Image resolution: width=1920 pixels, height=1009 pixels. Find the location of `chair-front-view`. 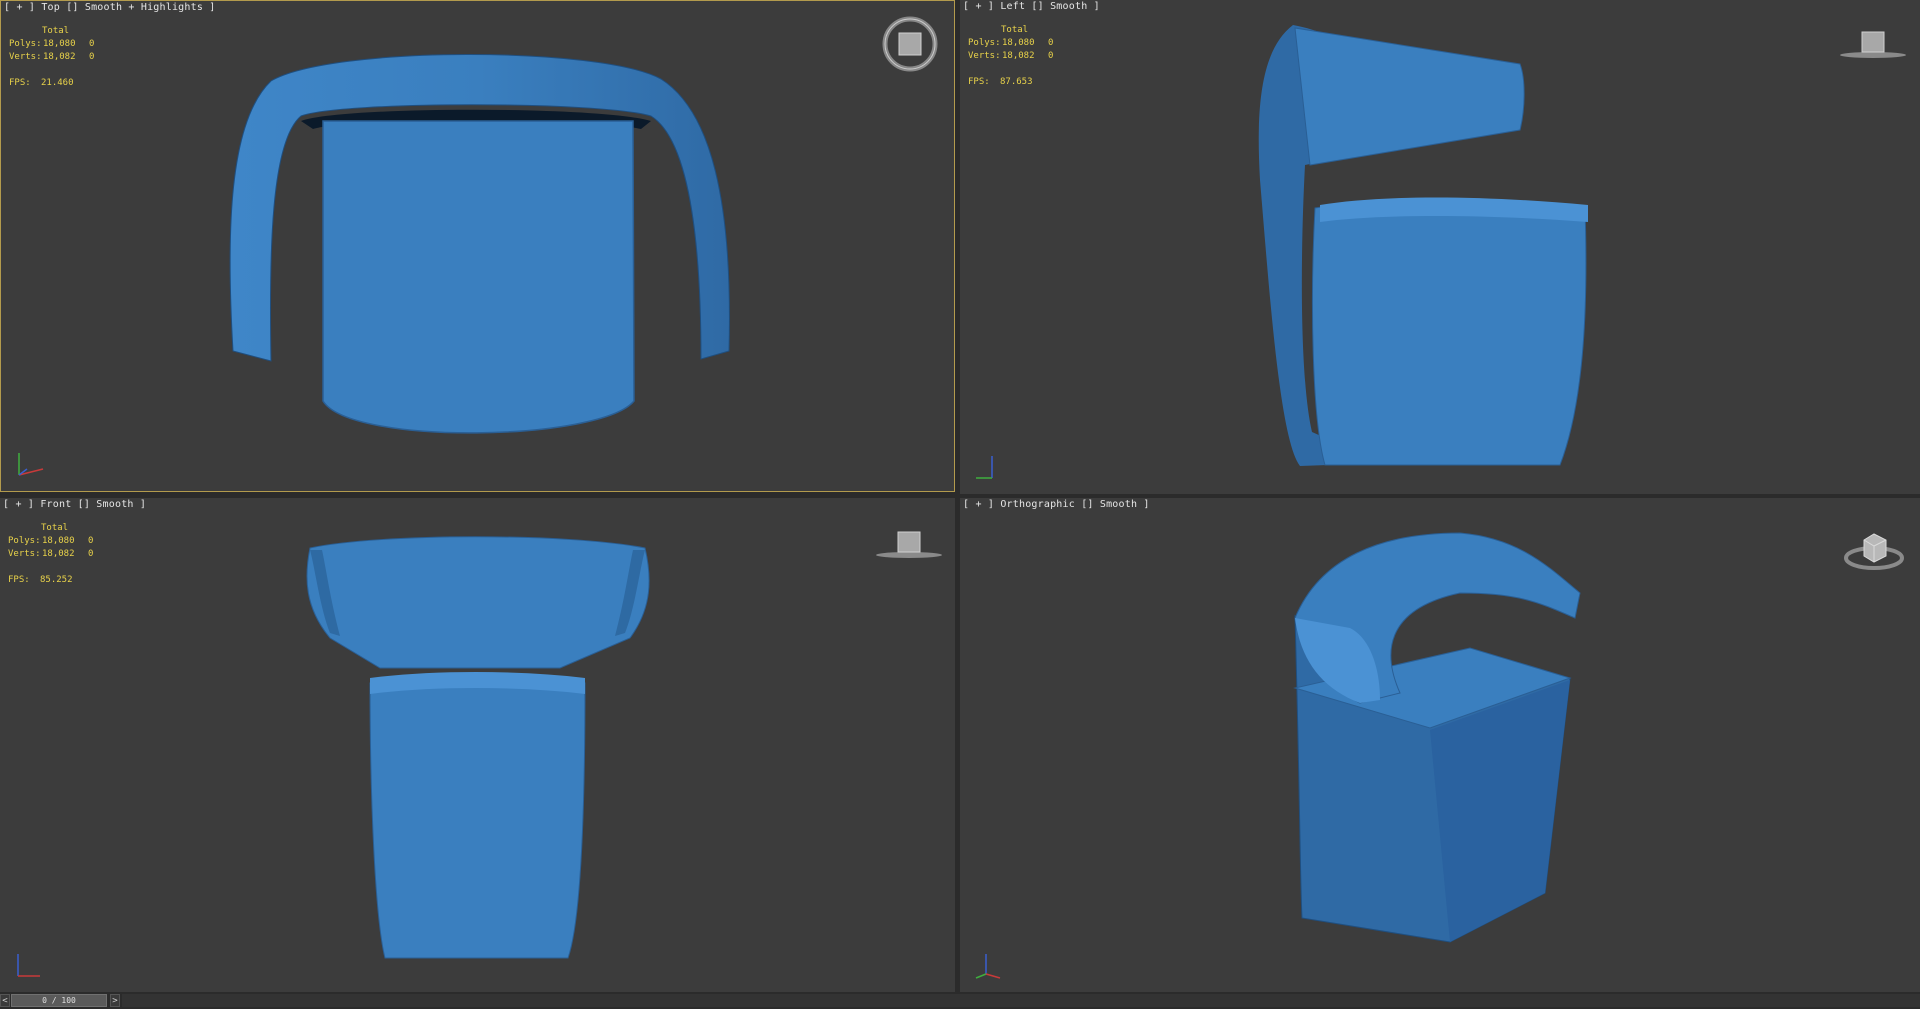

chair-front-view is located at coordinates (478, 747).